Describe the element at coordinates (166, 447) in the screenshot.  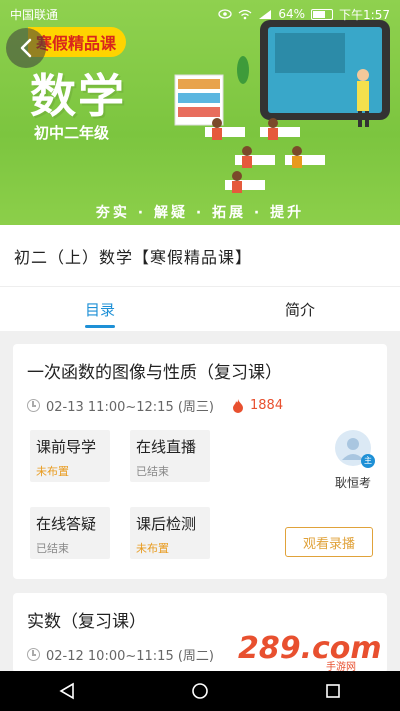
I see `task-name: 在线直播` at that location.